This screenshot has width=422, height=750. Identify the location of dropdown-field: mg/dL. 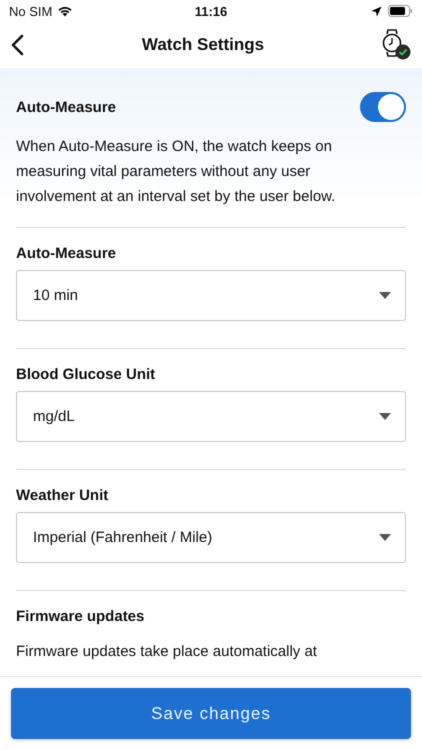
(211, 416).